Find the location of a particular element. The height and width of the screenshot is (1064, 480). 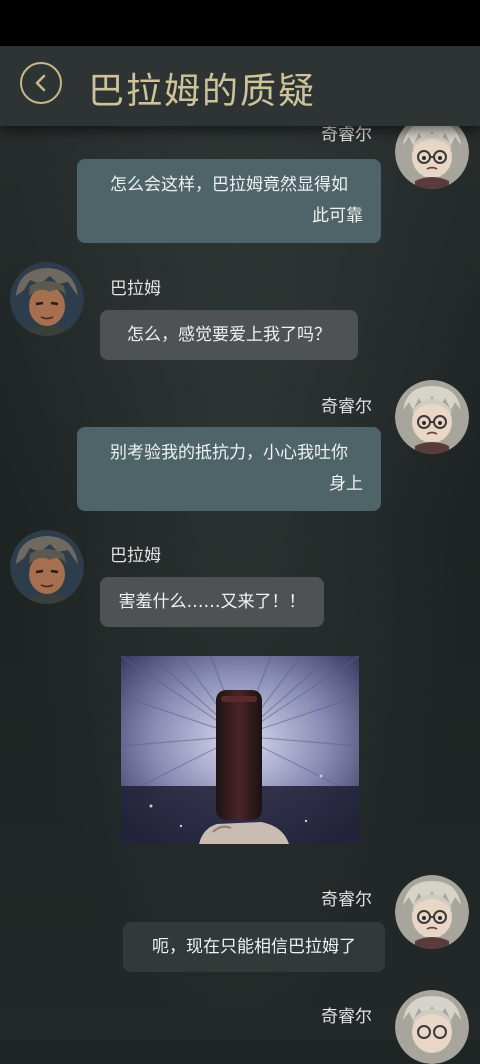

app-header: 巴拉姆的质疑 is located at coordinates (240, 86).